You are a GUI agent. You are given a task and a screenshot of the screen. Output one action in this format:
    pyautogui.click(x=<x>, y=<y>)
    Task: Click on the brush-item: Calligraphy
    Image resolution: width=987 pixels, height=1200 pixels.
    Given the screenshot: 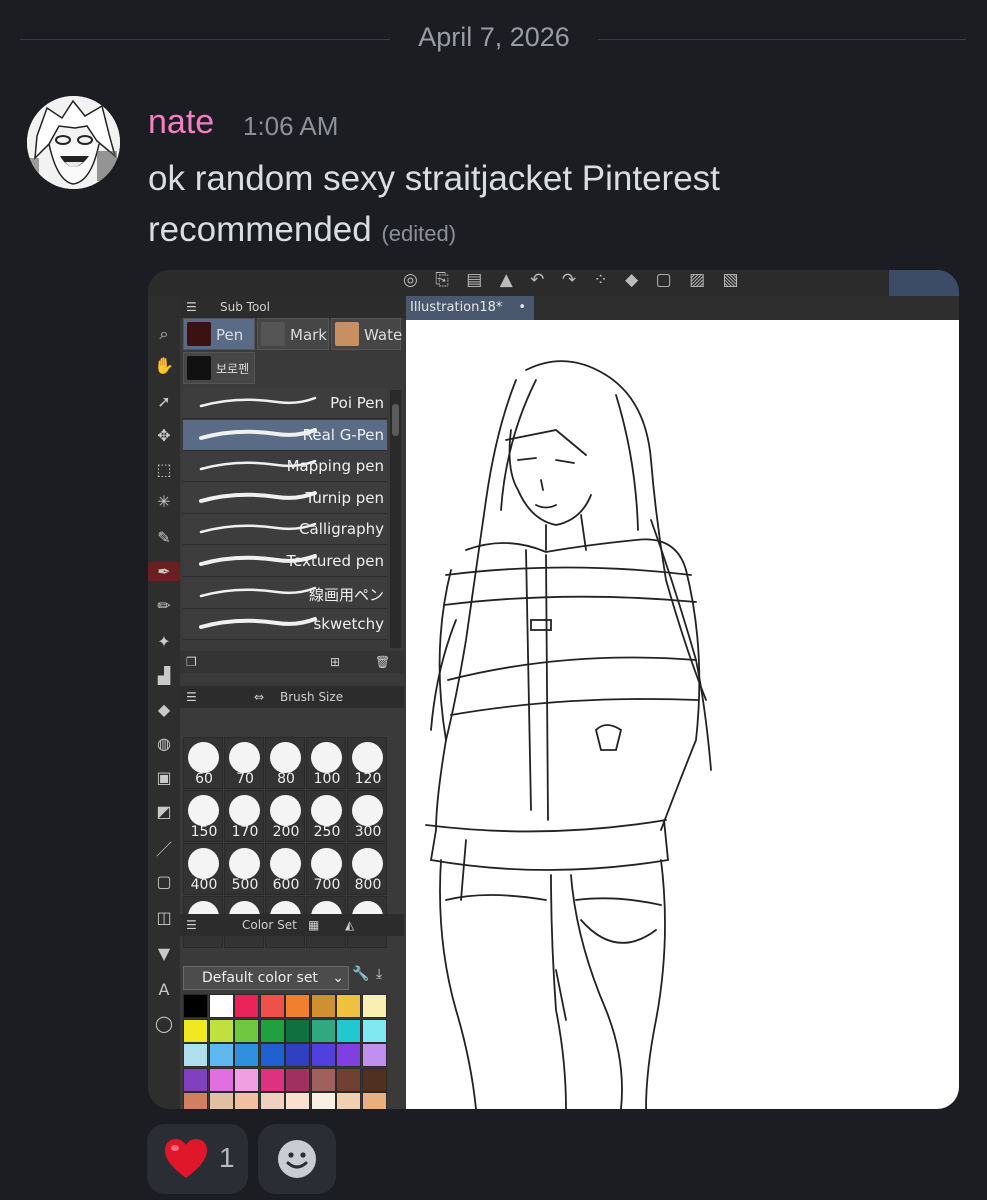 What is the action you would take?
    pyautogui.click(x=285, y=530)
    